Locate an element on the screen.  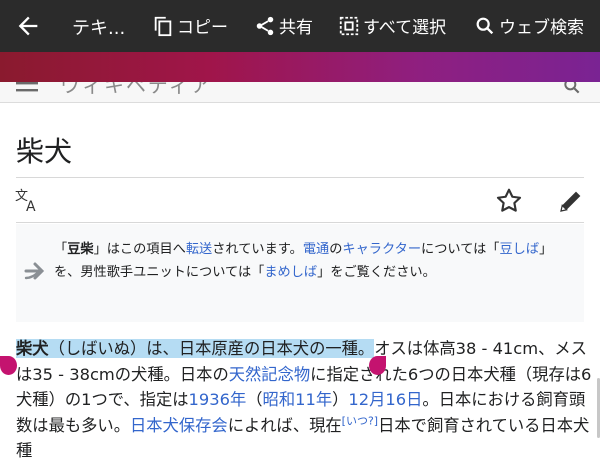
web-search-label: ウェブ検索 is located at coordinates (541, 28).